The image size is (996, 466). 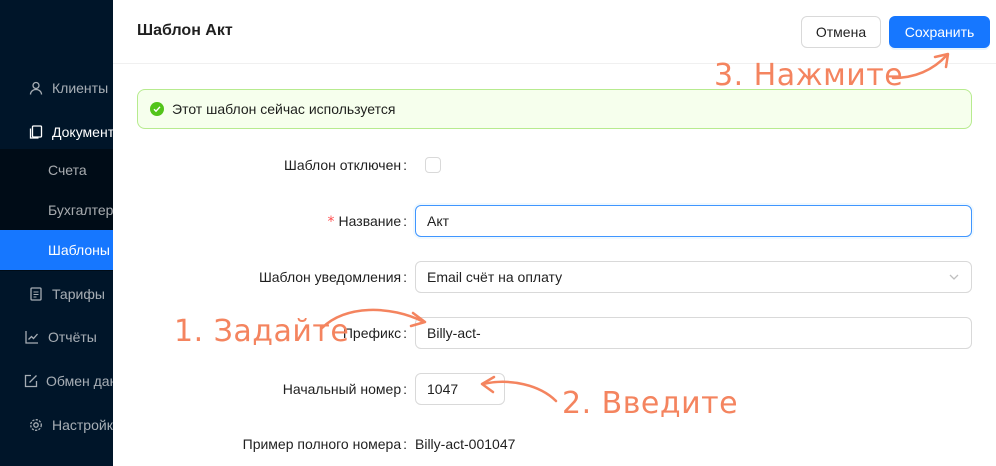 I want to click on name-label: * Название:, so click(x=367, y=221).